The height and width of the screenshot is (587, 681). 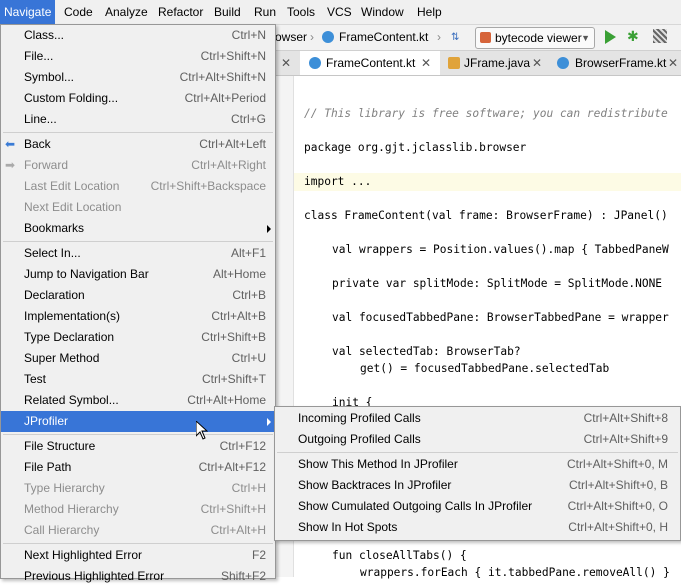 I want to click on menu-item-next-error: Next Highlighted Error F2, so click(x=138, y=555).